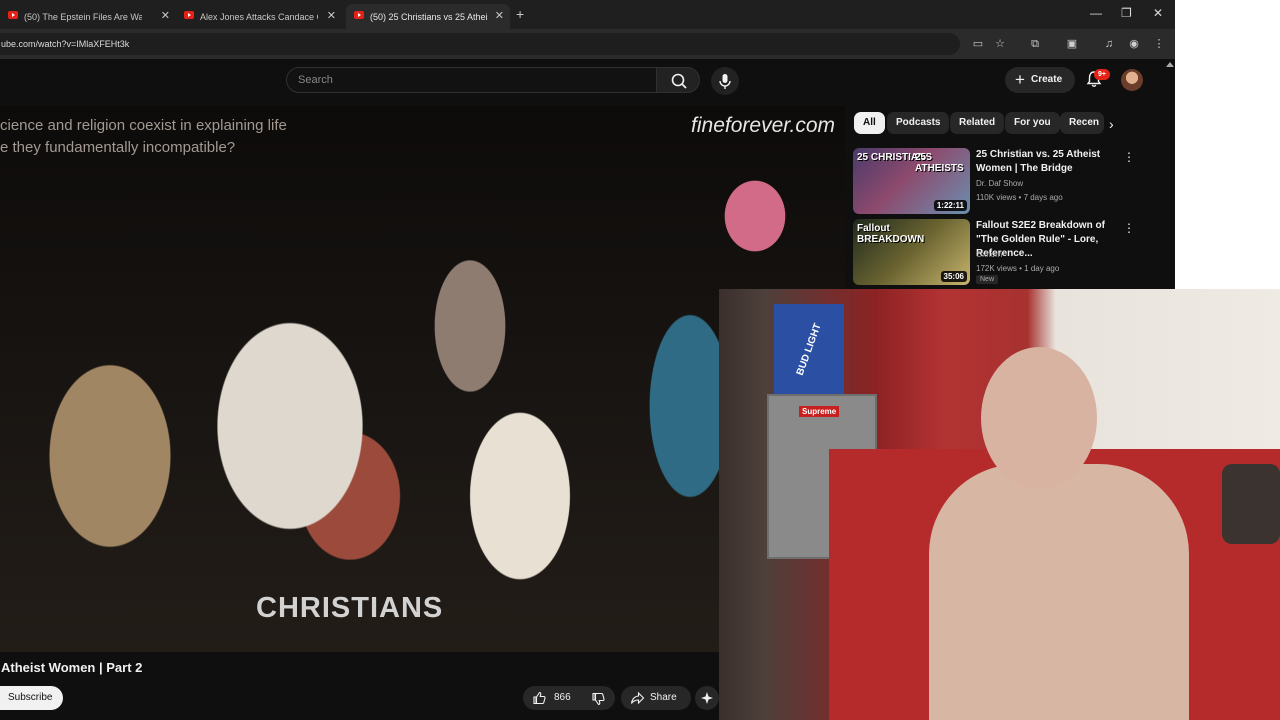 This screenshot has height=720, width=1280. Describe the element at coordinates (562, 697) in the screenshot. I see `like-count: 866` at that location.